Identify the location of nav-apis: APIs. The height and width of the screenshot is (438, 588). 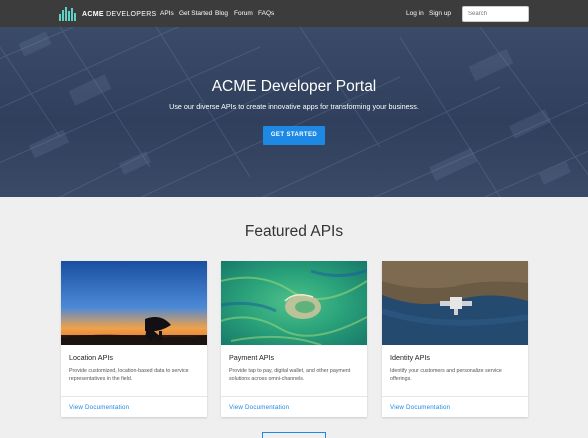
(167, 13).